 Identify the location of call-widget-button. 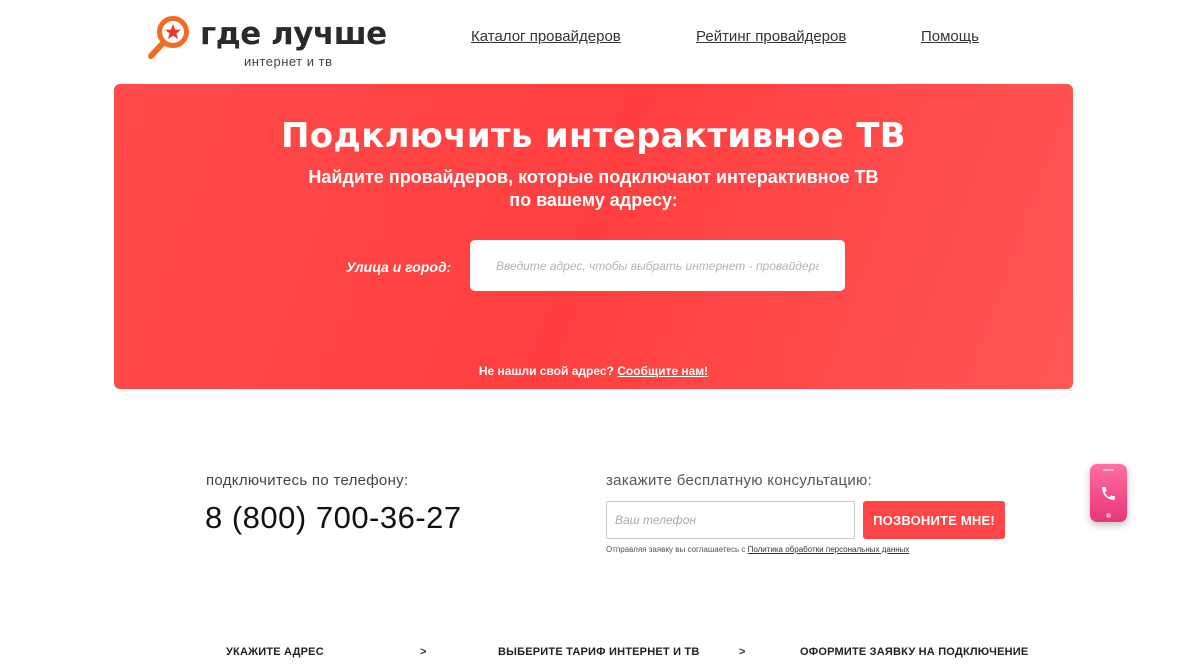
(1108, 493).